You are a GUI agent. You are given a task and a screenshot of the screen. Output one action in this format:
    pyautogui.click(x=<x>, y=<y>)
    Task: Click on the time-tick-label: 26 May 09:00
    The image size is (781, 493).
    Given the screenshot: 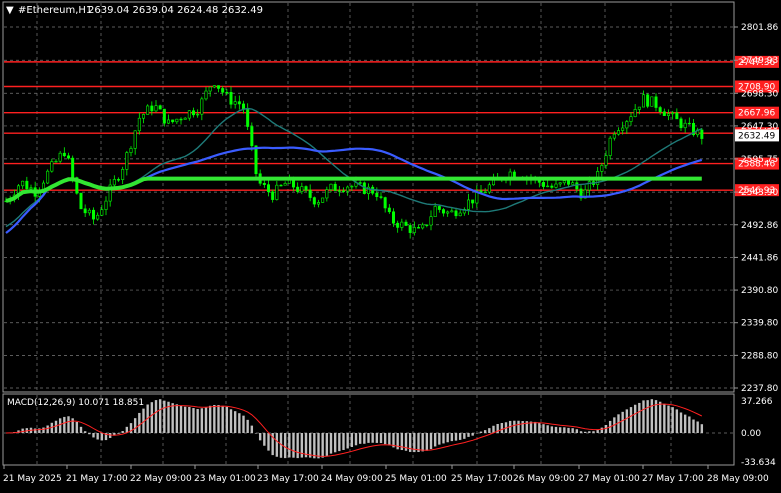 What is the action you would take?
    pyautogui.click(x=544, y=479)
    